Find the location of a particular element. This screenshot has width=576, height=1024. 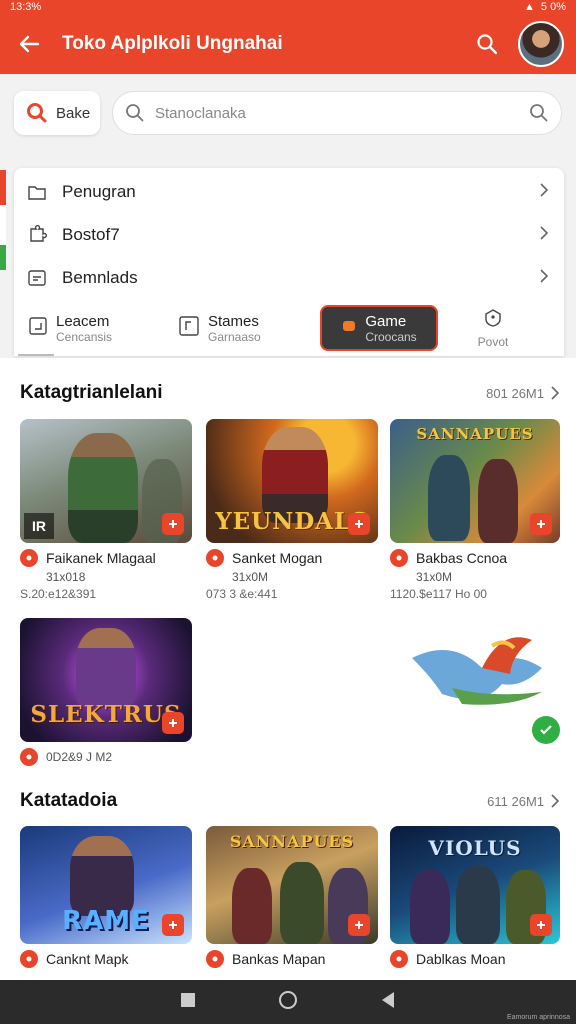

download-box-icon is located at coordinates (37, 278).